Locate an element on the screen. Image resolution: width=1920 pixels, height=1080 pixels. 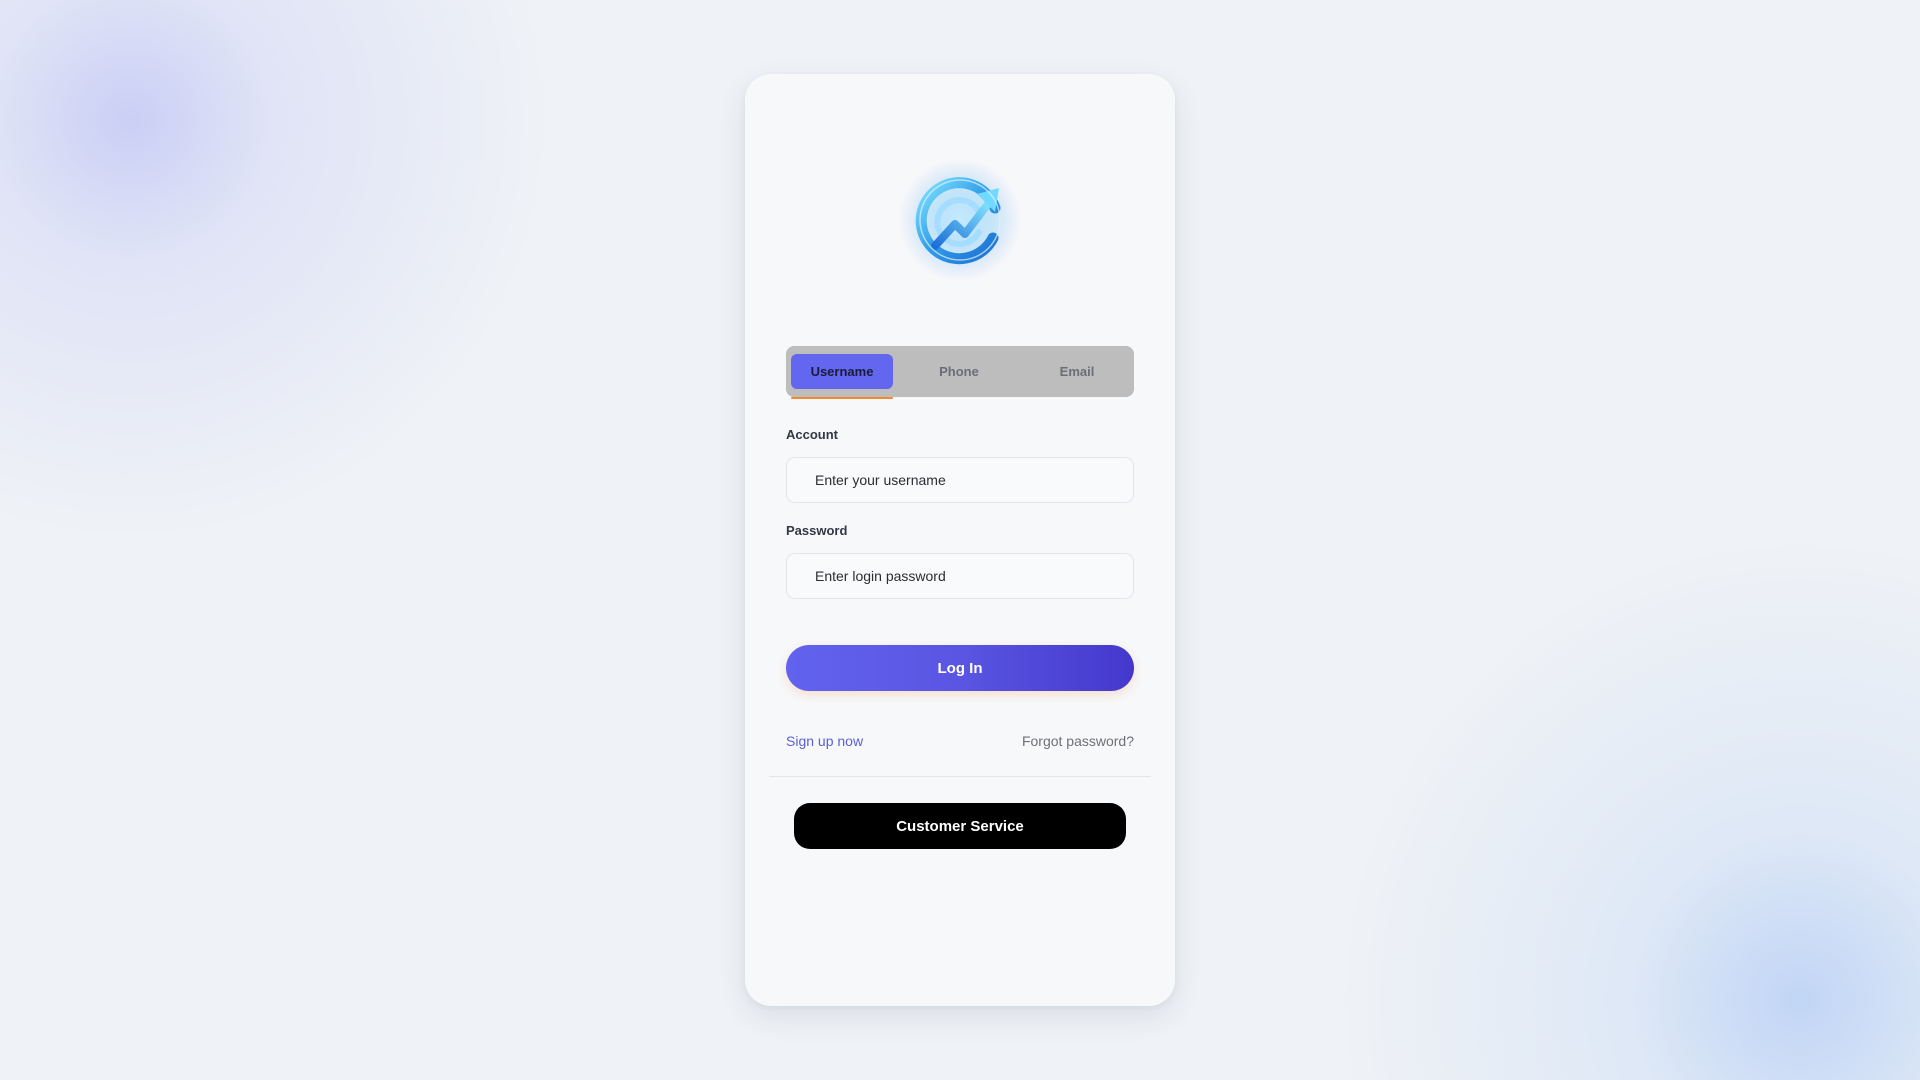
forgot-password-link: Forgot password? is located at coordinates (1078, 741).